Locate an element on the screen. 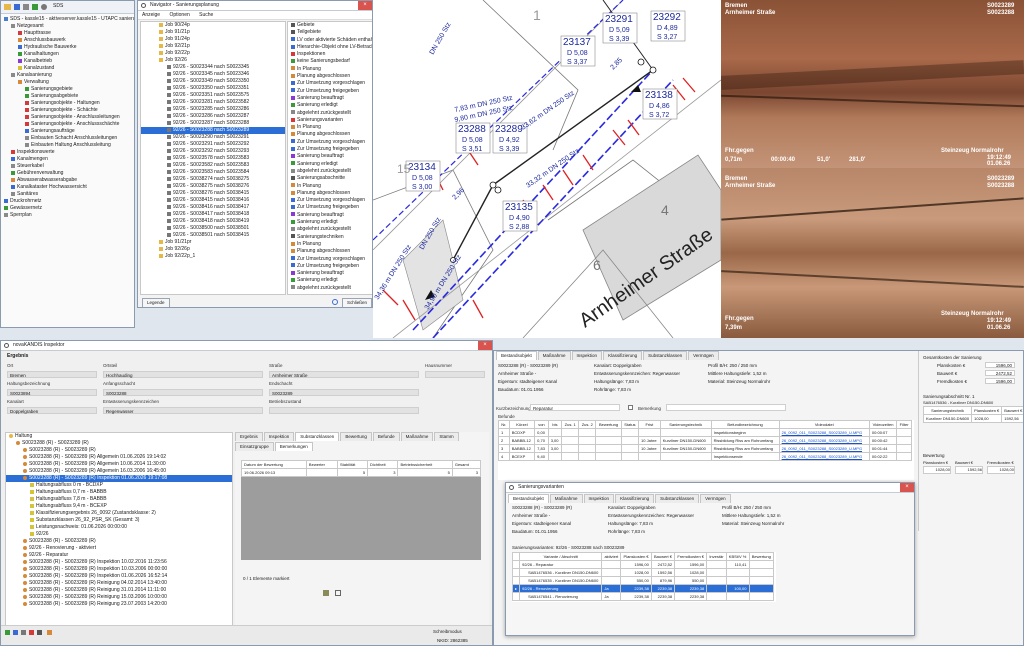  column-header: Gesamt is located at coordinates (466, 464).